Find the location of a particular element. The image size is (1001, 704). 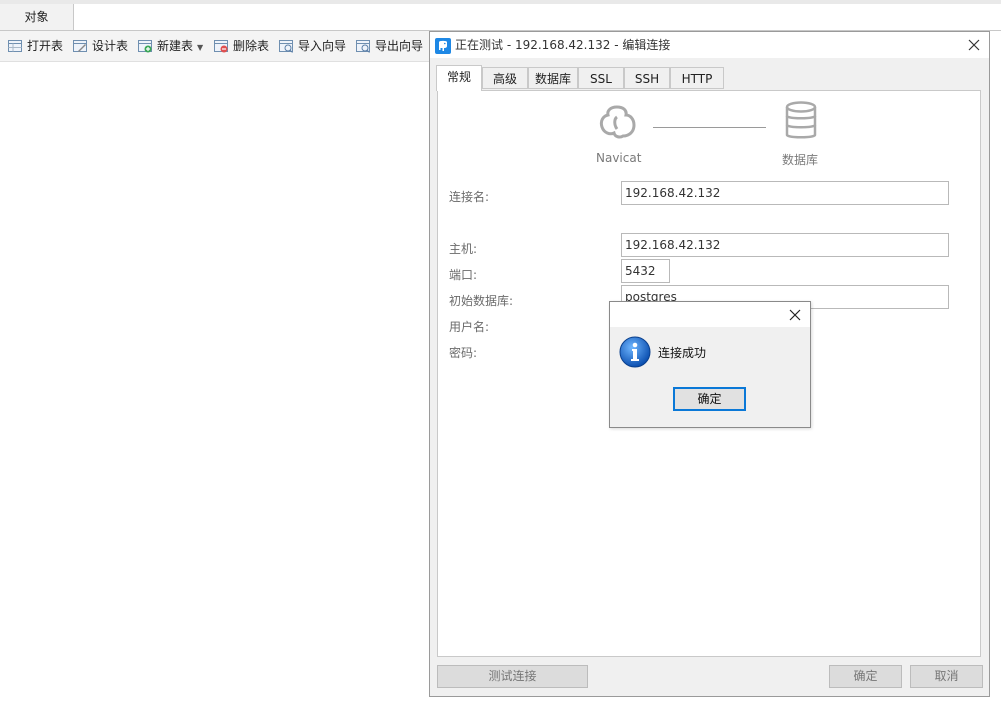

new-table-label: 新建表 is located at coordinates (175, 46).